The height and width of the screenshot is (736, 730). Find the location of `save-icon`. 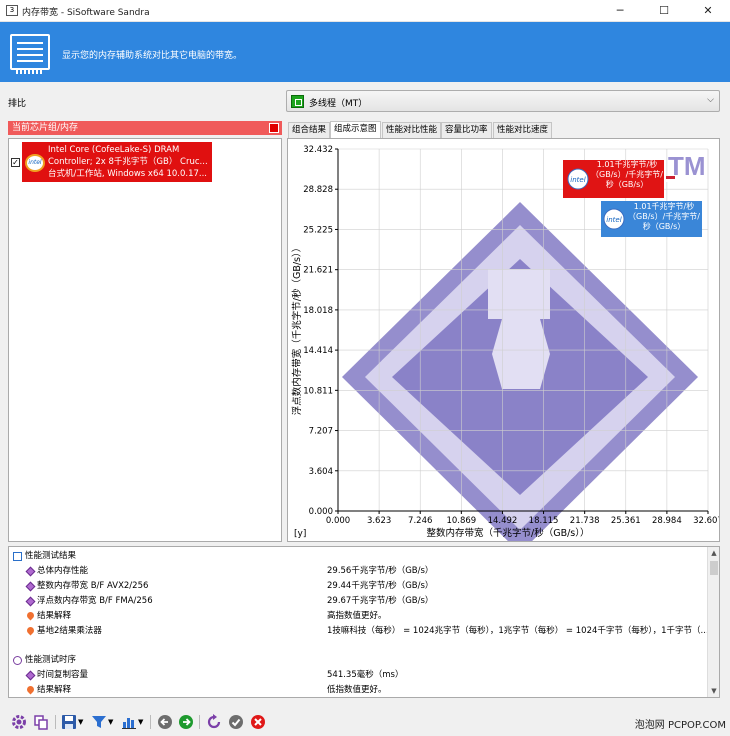

save-icon is located at coordinates (69, 722).